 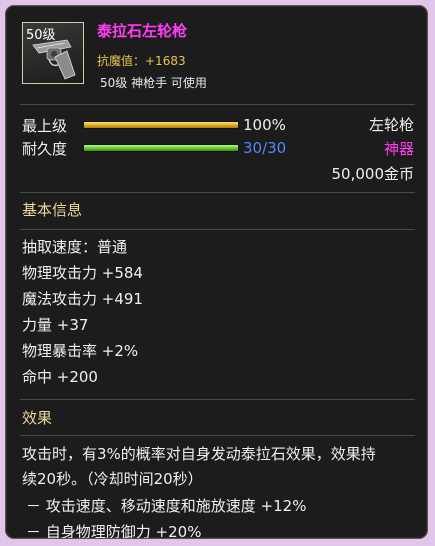 What do you see at coordinates (45, 126) in the screenshot?
I see `grade-label: 最上级` at bounding box center [45, 126].